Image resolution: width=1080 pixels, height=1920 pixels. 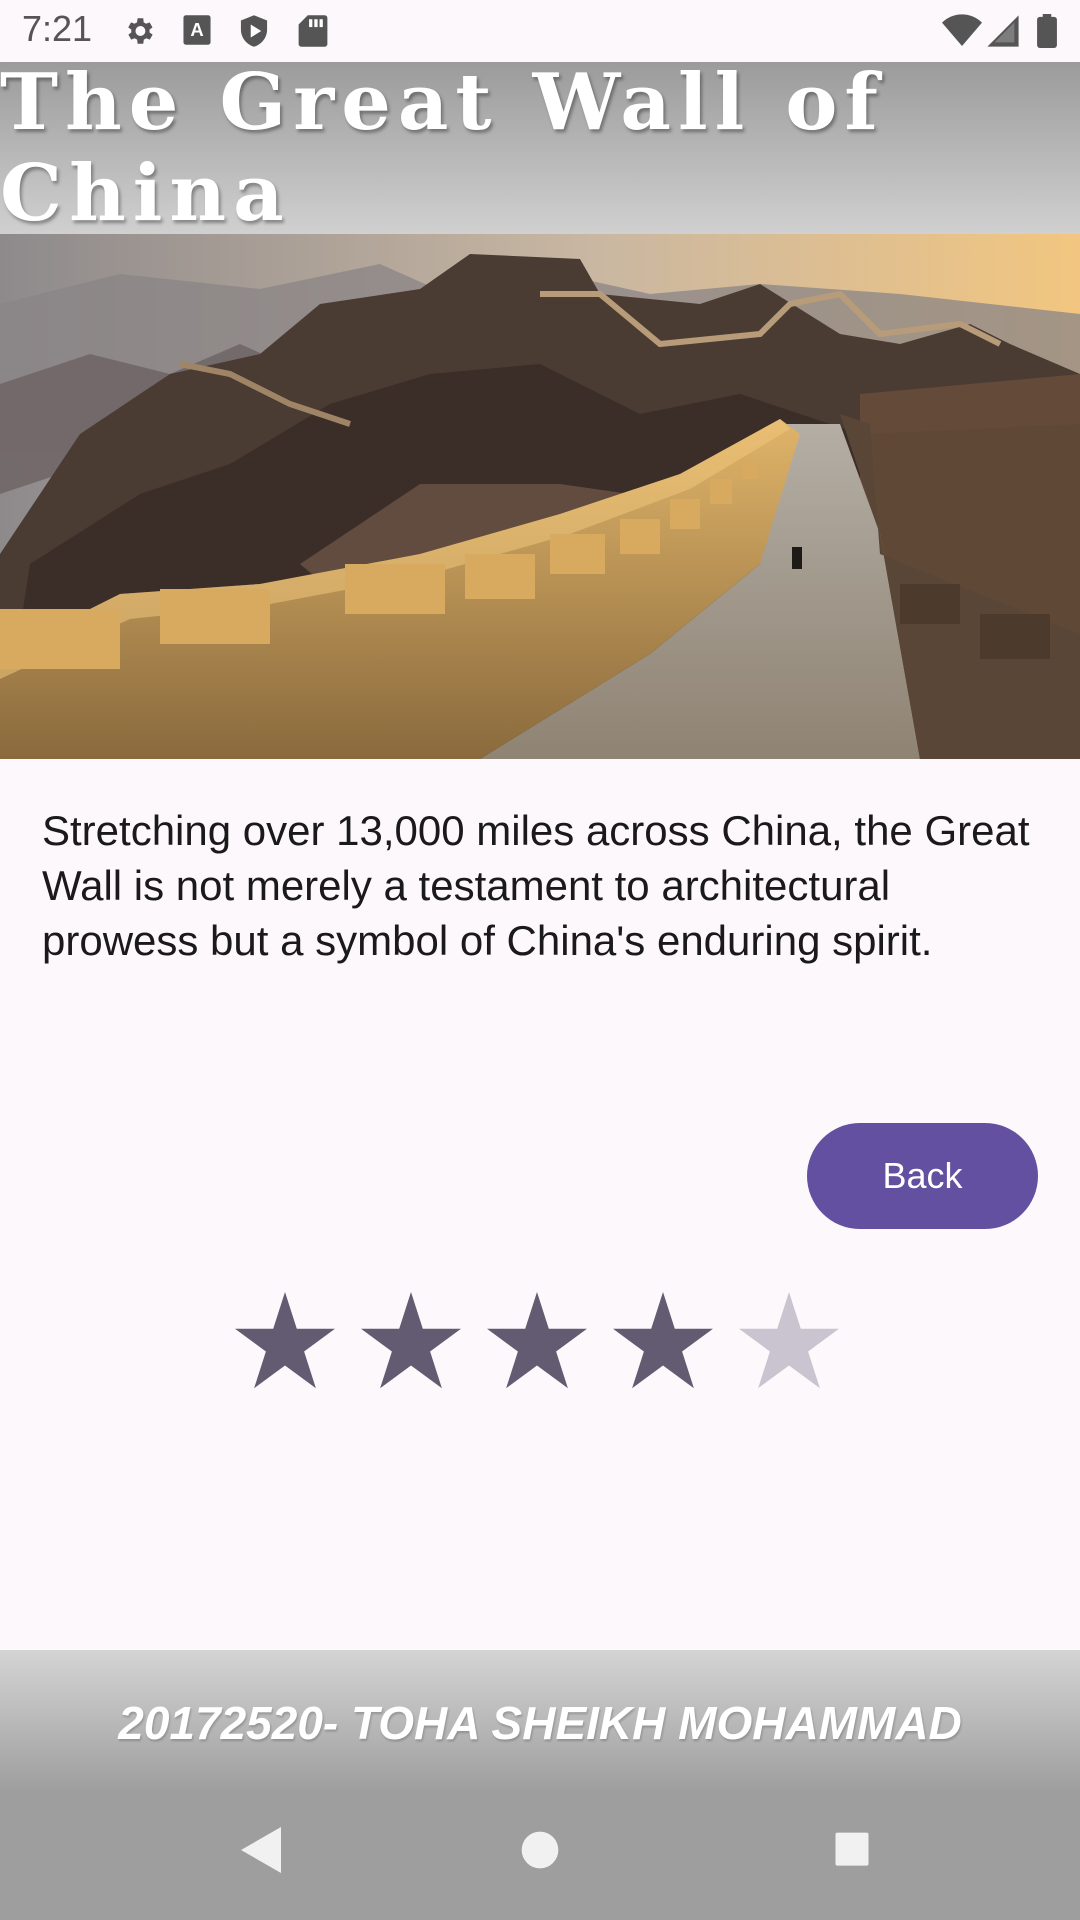 I want to click on svg-text: A, so click(x=196, y=29).